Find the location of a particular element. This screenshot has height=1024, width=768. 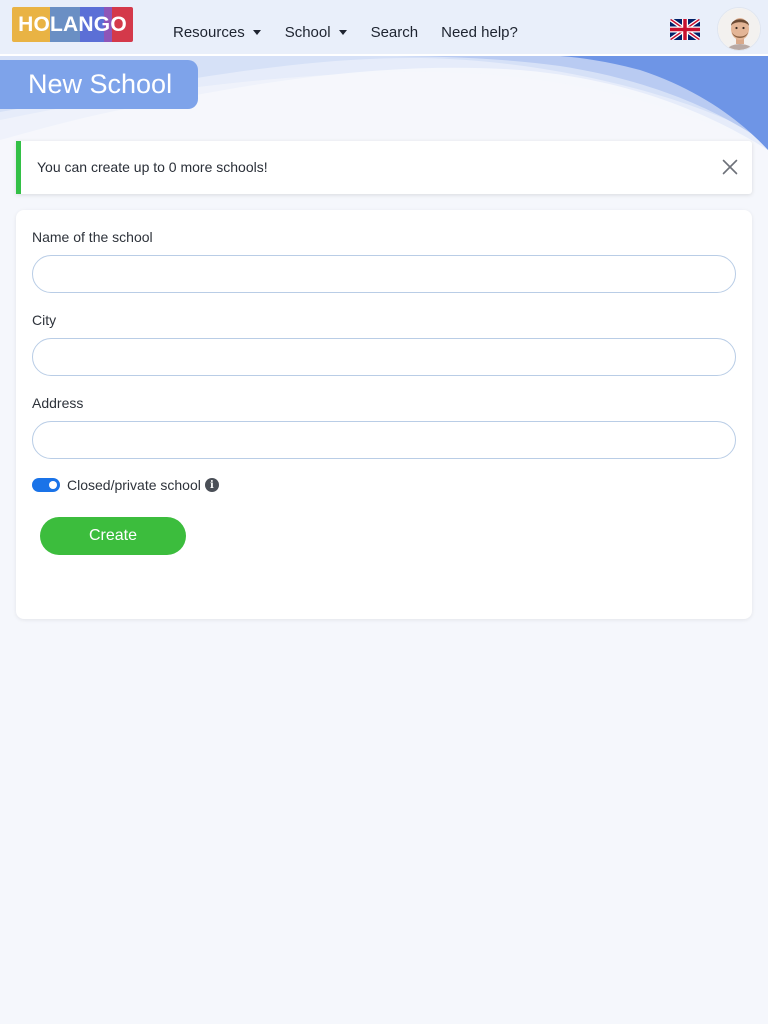

city-input is located at coordinates (384, 357).